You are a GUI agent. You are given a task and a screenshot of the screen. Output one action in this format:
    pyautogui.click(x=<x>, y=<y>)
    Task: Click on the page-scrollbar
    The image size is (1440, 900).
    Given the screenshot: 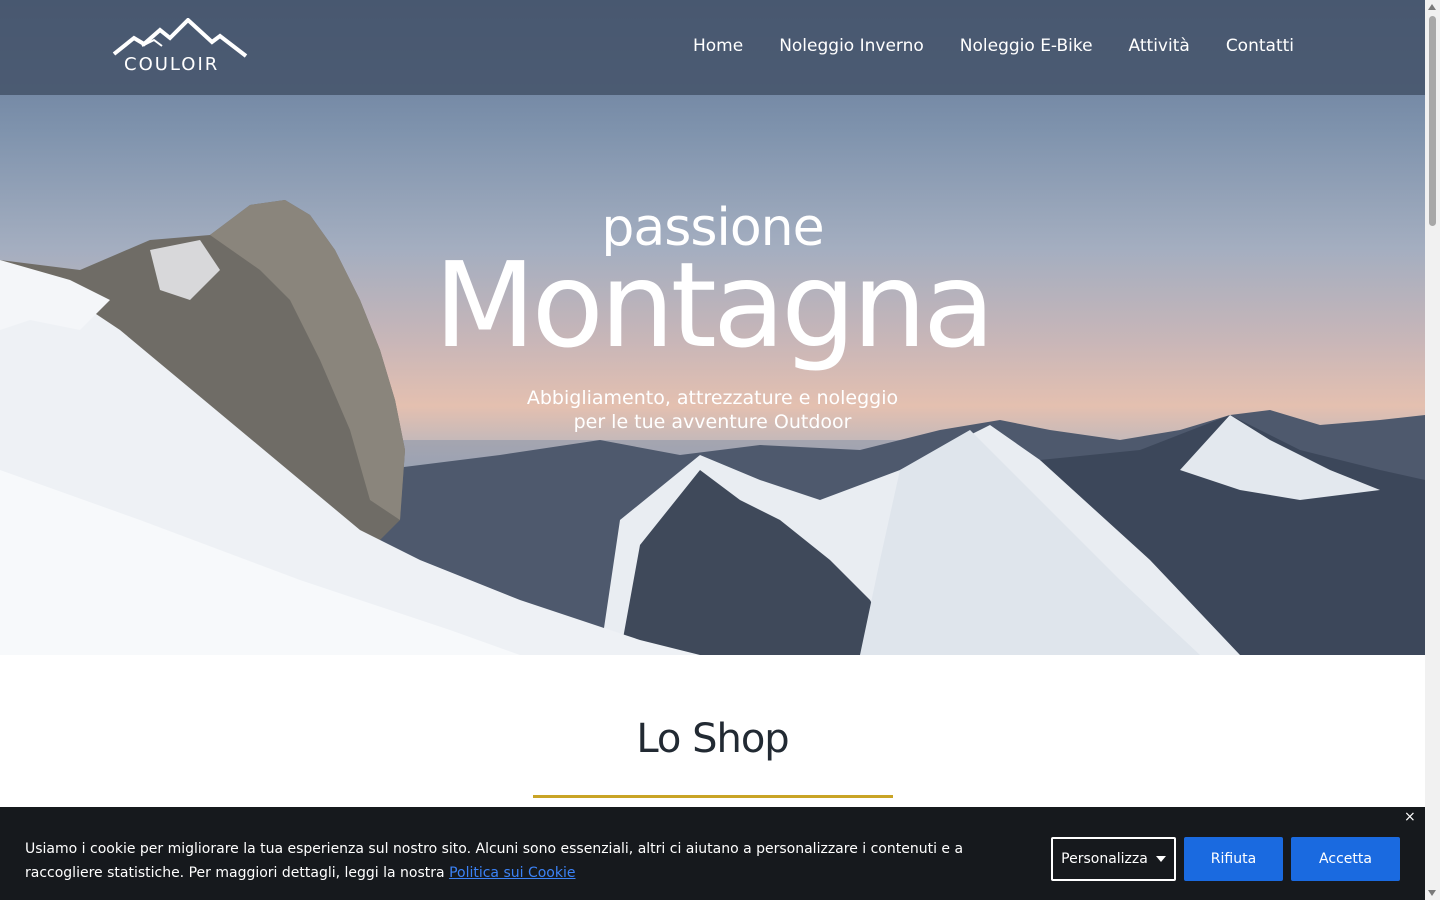 What is the action you would take?
    pyautogui.click(x=1432, y=450)
    